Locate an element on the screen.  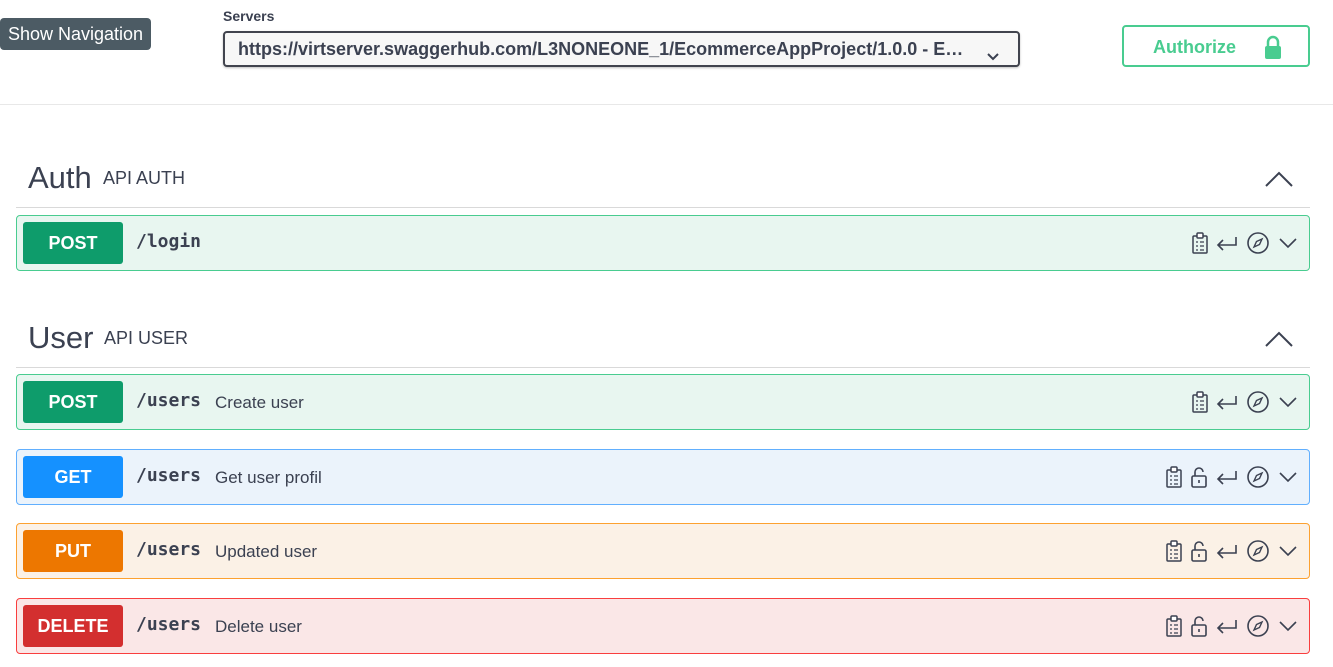
method-badge: DELETE is located at coordinates (73, 626).